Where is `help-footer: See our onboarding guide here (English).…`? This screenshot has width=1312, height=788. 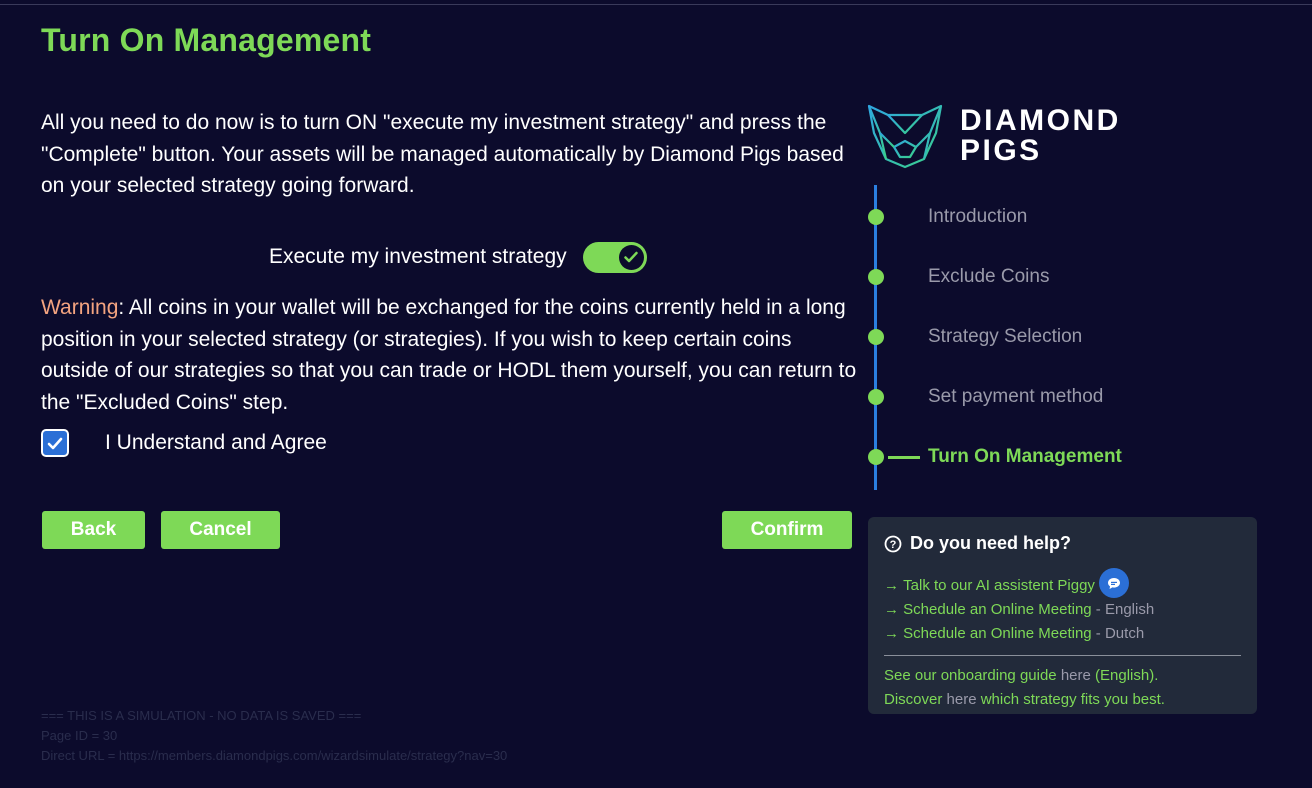
help-footer: See our onboarding guide here (English).… is located at coordinates (1062, 688).